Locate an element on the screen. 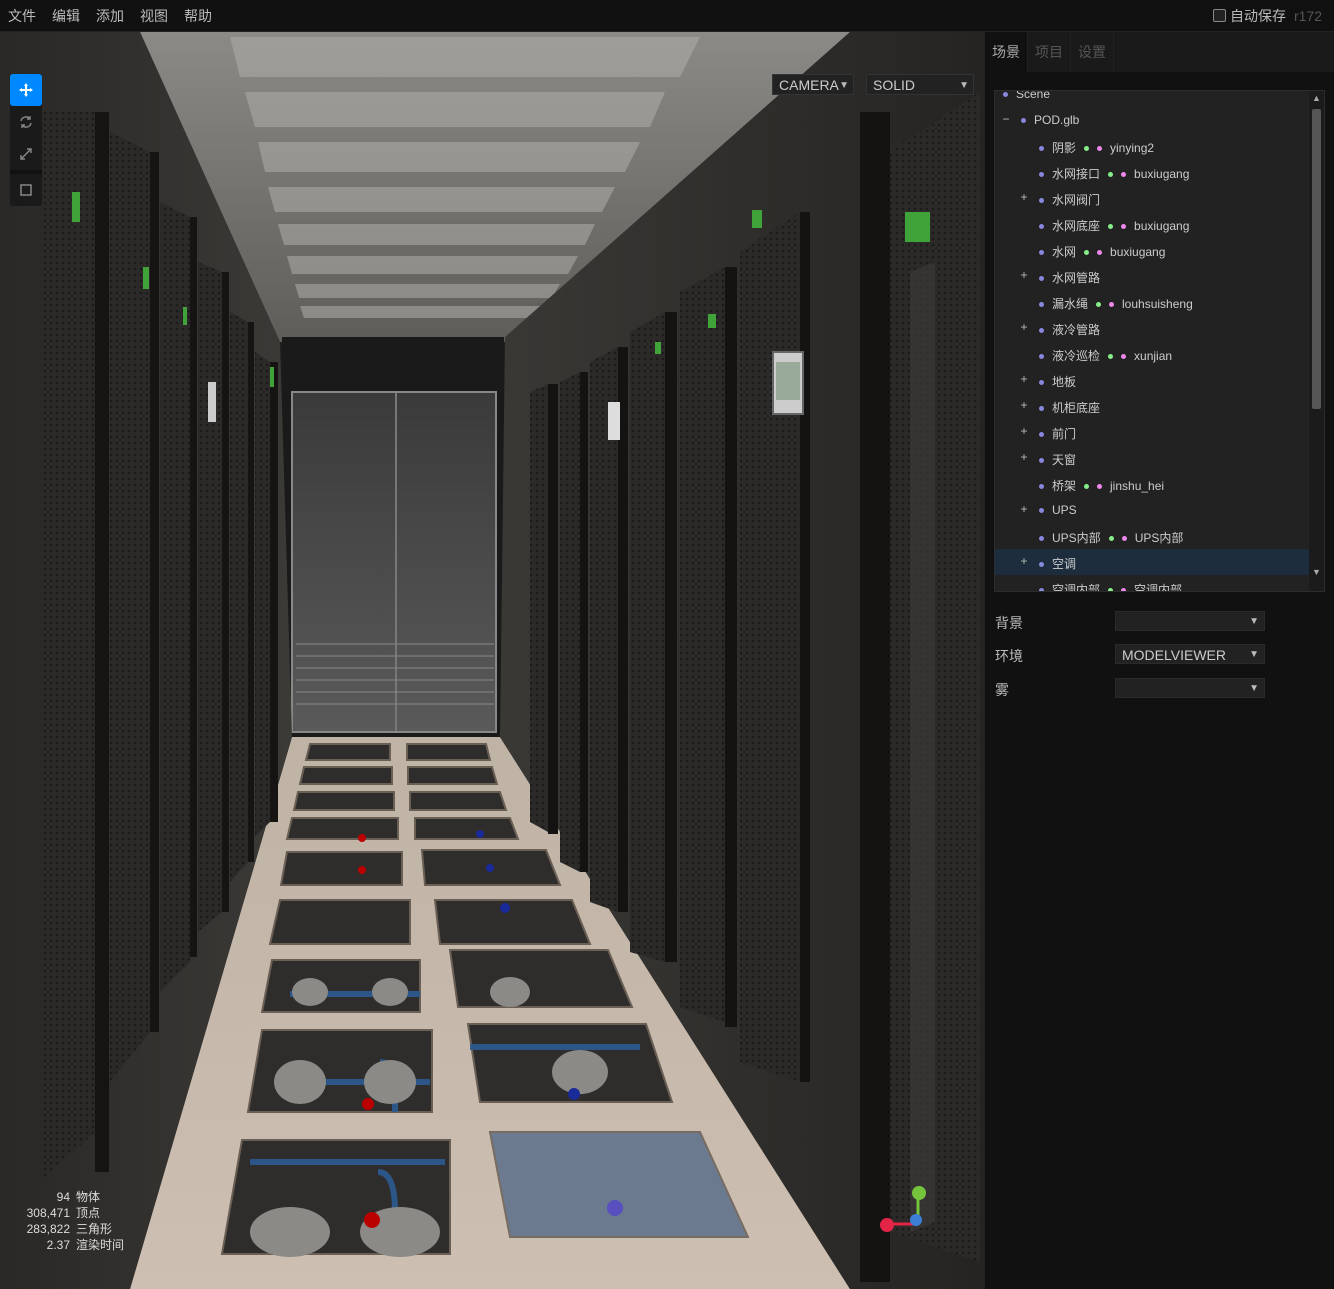  outliner-item: + 天窗 is located at coordinates (1152, 458).